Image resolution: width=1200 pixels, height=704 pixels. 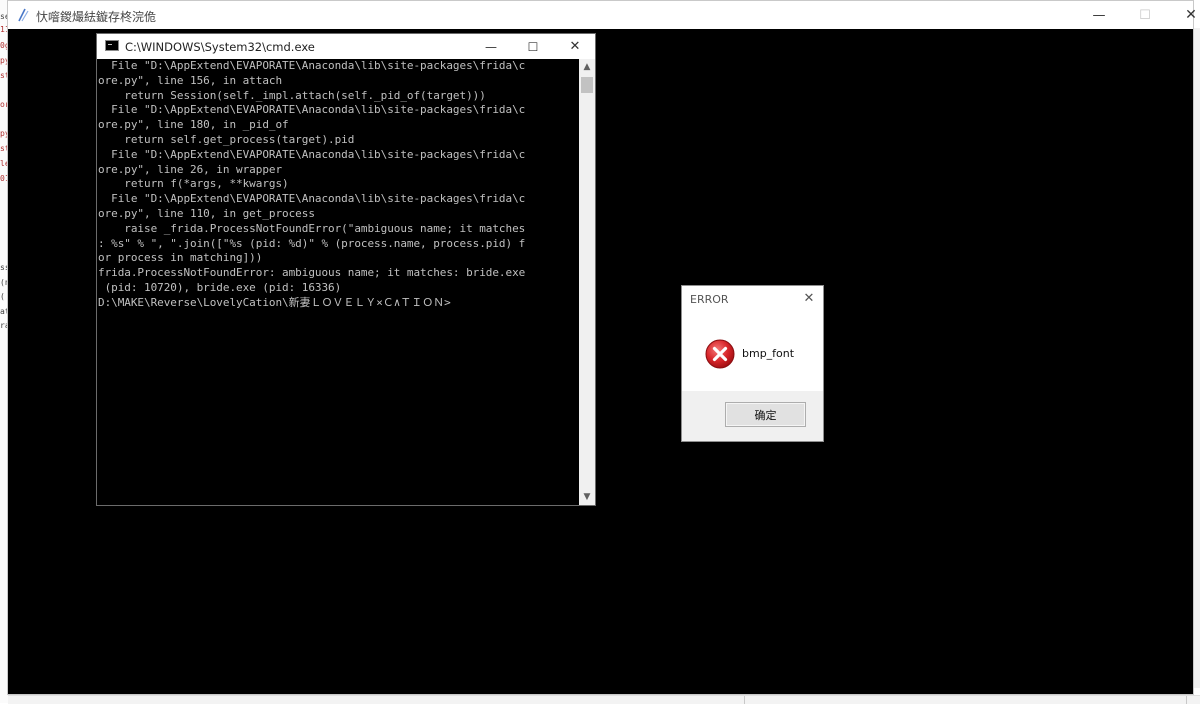 I want to click on cmd-titlebar: C:\WINDOWS\System32\cmd.exe — ☐ ✕, so click(x=346, y=46).